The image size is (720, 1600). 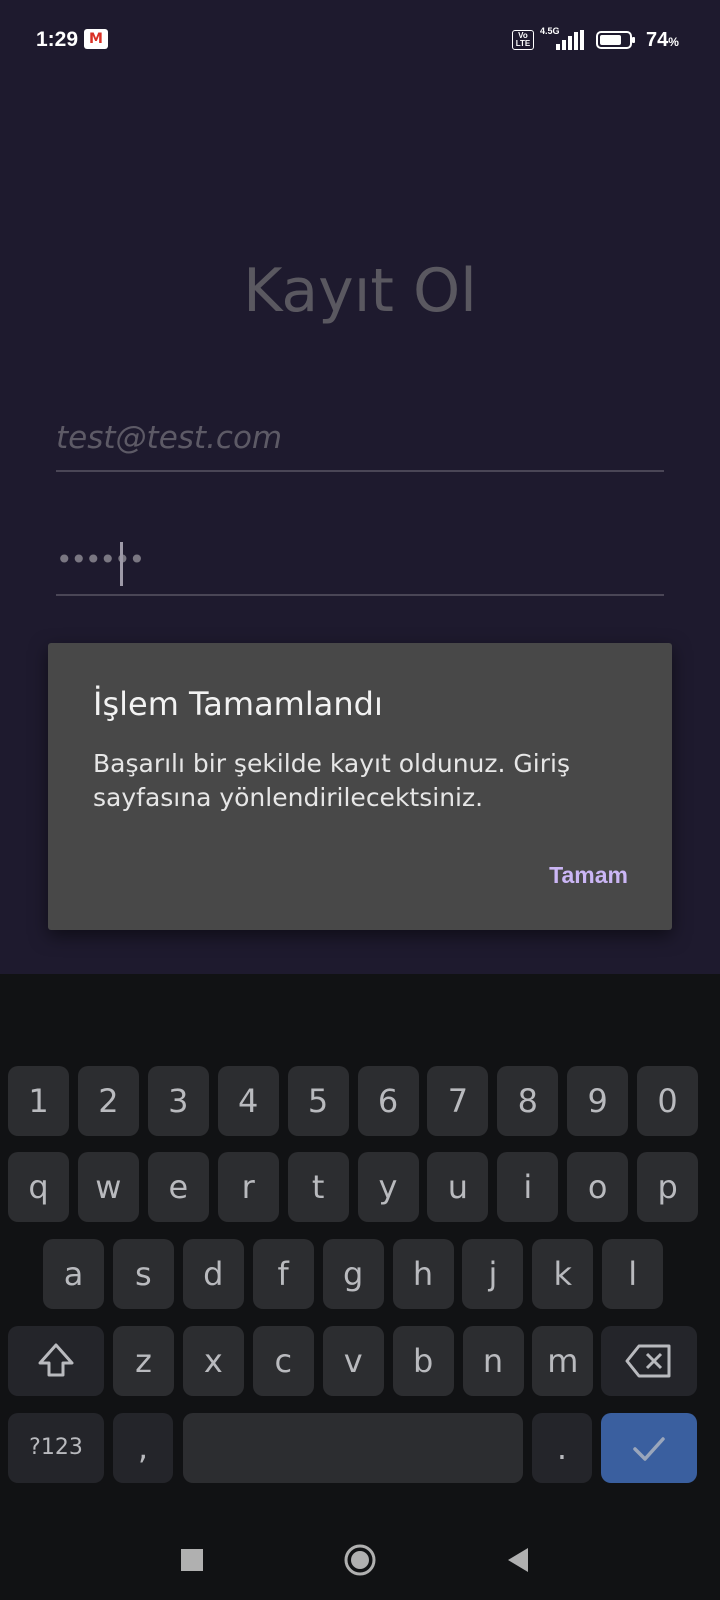 I want to click on navigation-bar, so click(x=360, y=1560).